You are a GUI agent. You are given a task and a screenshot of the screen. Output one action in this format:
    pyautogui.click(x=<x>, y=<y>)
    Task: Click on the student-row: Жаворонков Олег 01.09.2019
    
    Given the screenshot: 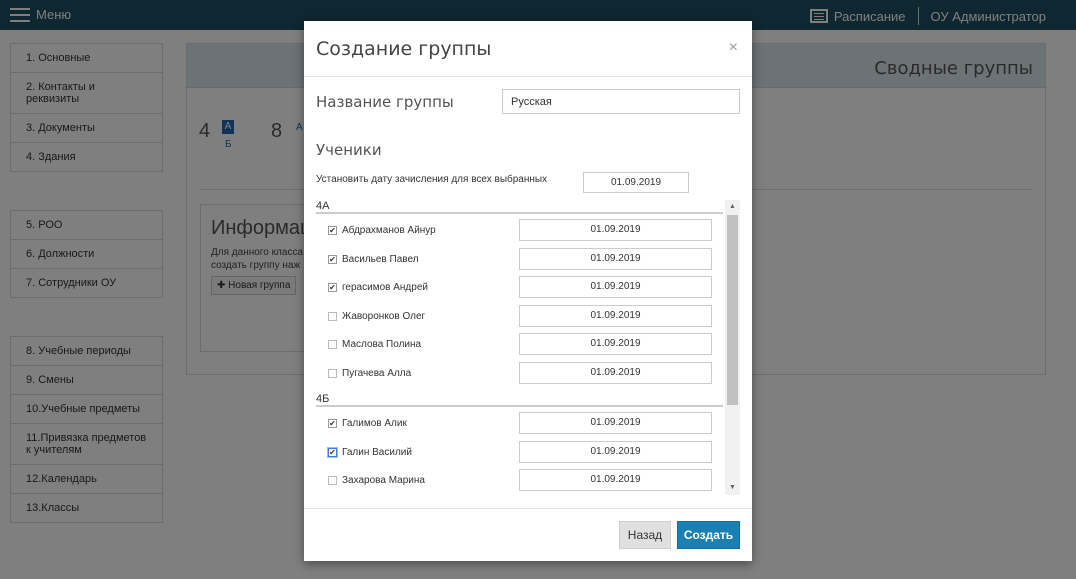 What is the action you would take?
    pyautogui.click(x=519, y=318)
    